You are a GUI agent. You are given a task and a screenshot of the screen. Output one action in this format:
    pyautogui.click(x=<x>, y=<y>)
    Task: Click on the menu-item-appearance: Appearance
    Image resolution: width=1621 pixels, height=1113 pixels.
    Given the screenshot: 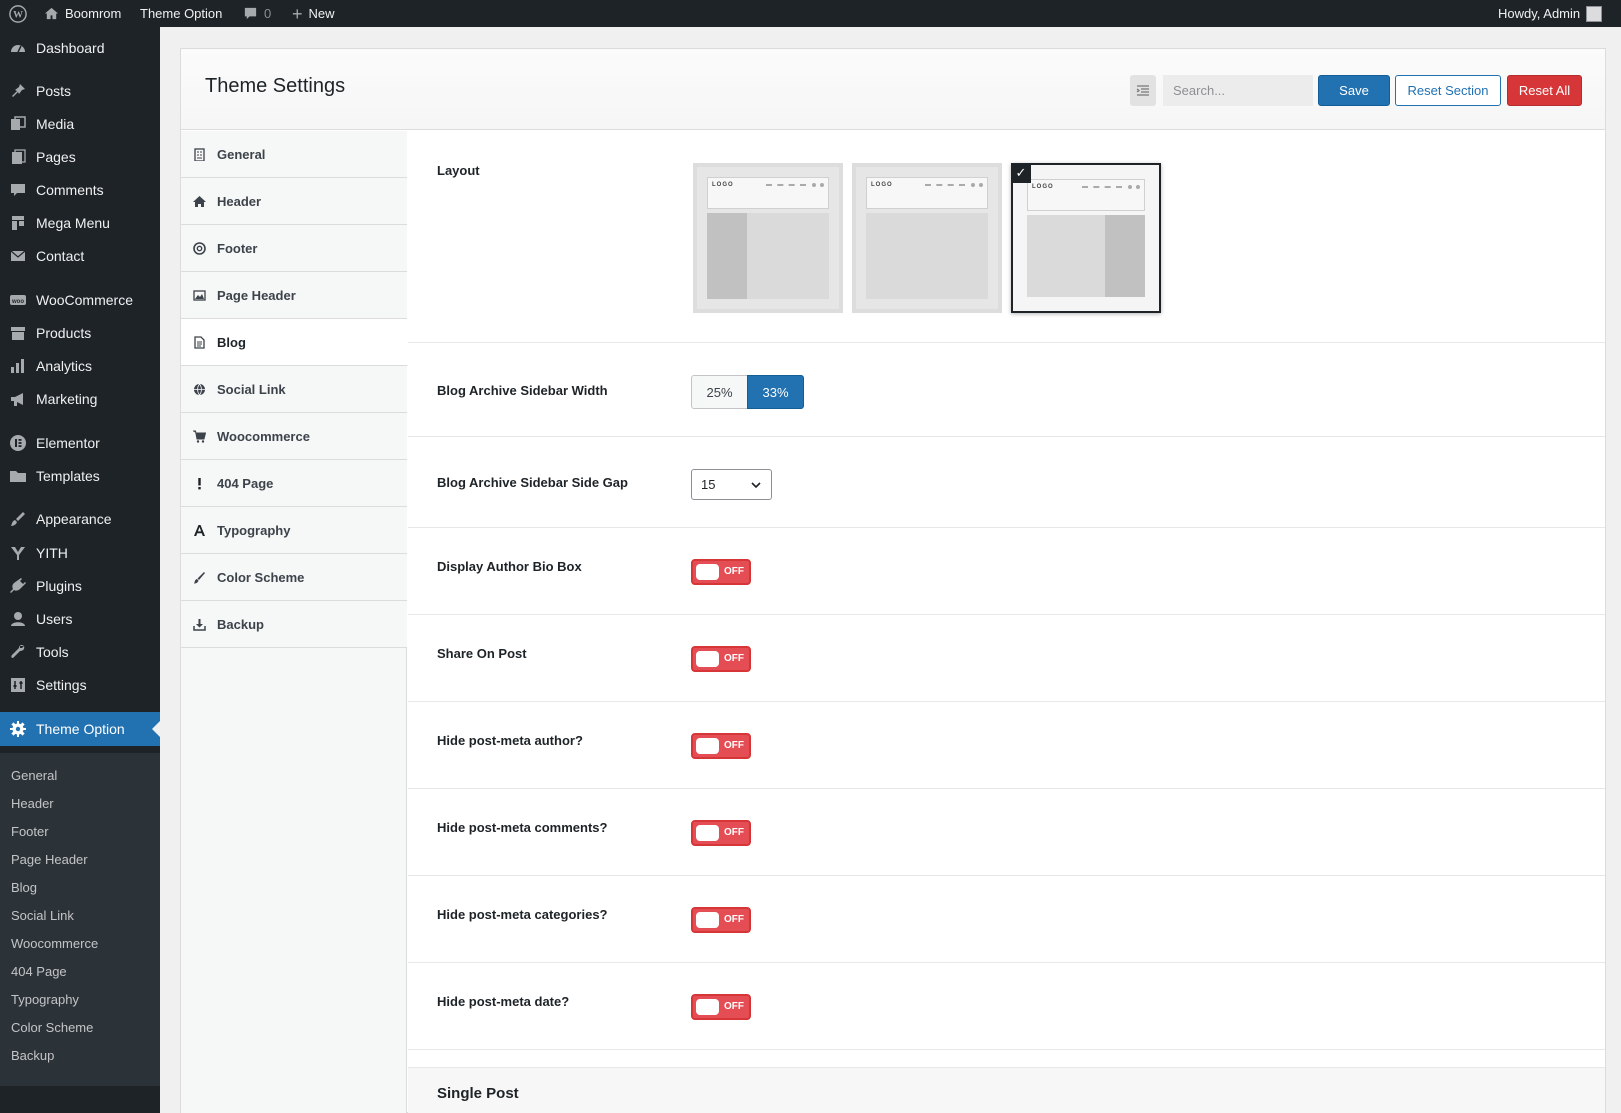 What is the action you would take?
    pyautogui.click(x=80, y=519)
    